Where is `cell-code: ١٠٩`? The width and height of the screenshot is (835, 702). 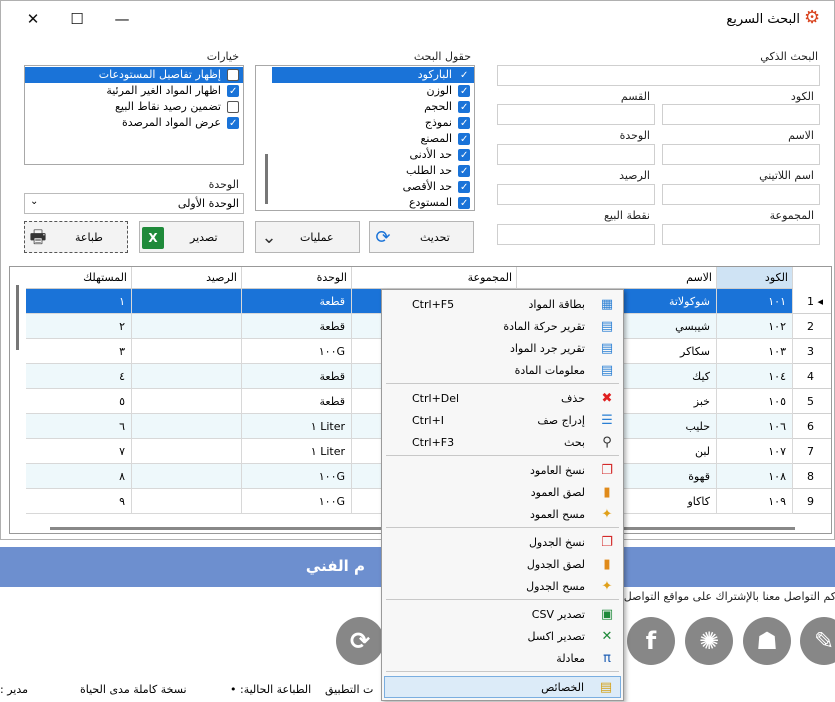 cell-code: ١٠٩ is located at coordinates (755, 501).